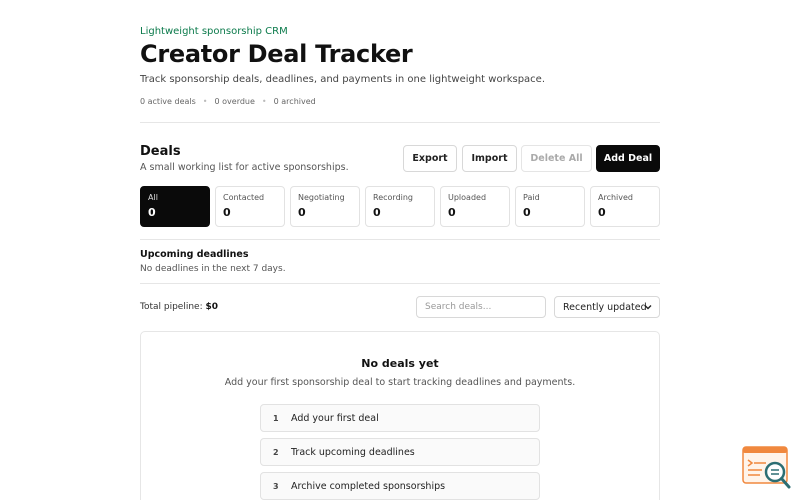 The width and height of the screenshot is (800, 500). I want to click on stat-archived: 0 archived, so click(294, 101).